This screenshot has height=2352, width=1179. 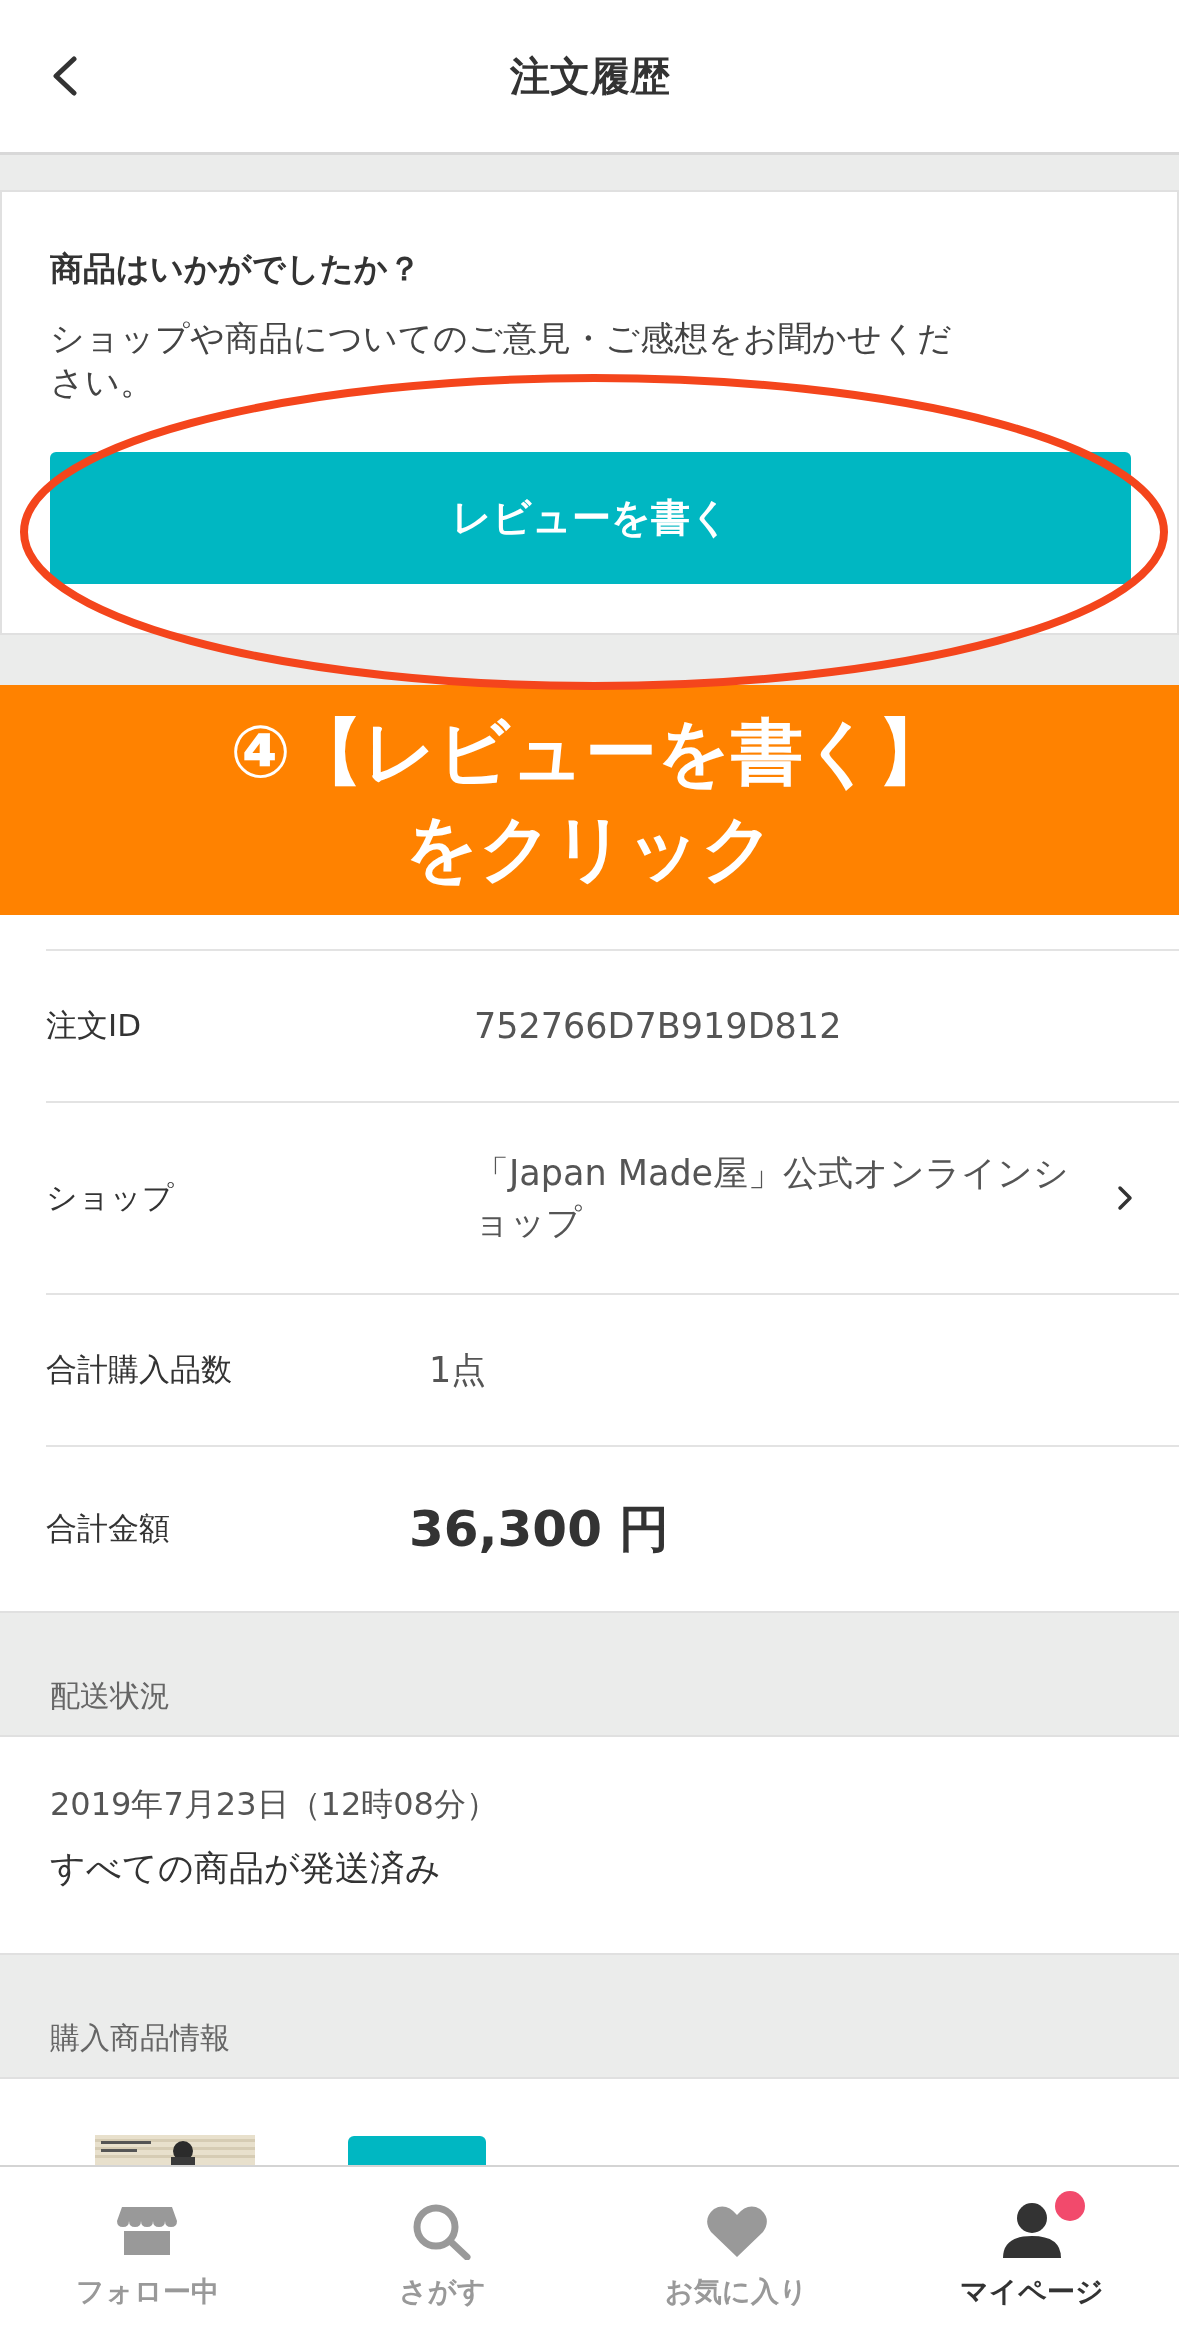 I want to click on section-title: 購入商品情報, so click(x=140, y=2038).